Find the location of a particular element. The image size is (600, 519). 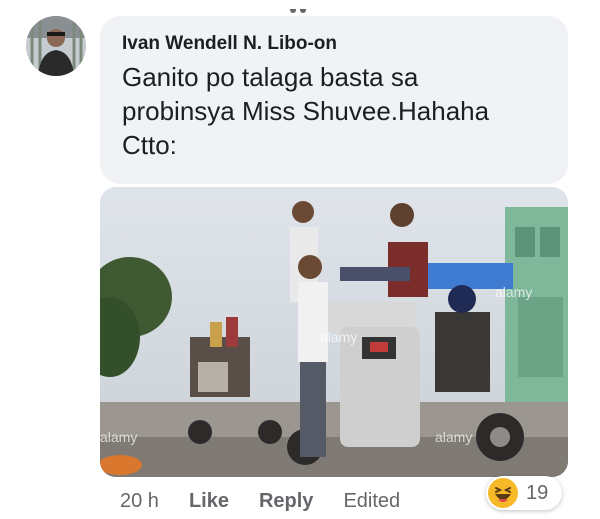

reaction-count: 19 is located at coordinates (537, 492).